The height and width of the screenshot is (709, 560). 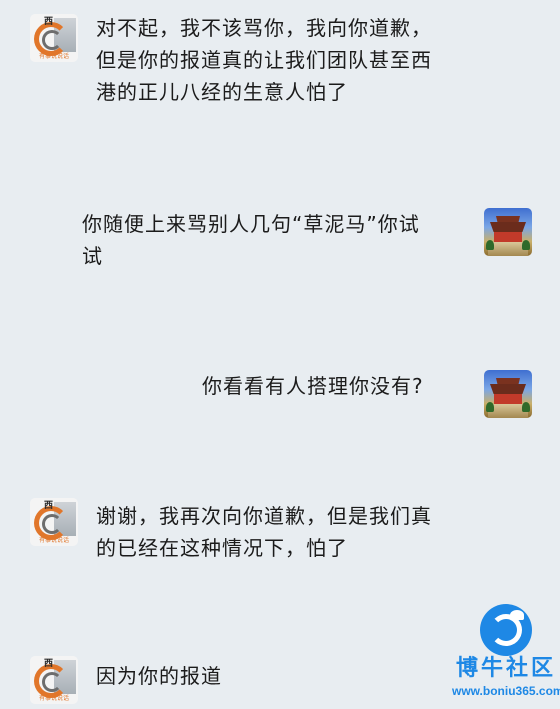 I want to click on message-text: 你看看有人搭理你没有?, so click(x=313, y=386).